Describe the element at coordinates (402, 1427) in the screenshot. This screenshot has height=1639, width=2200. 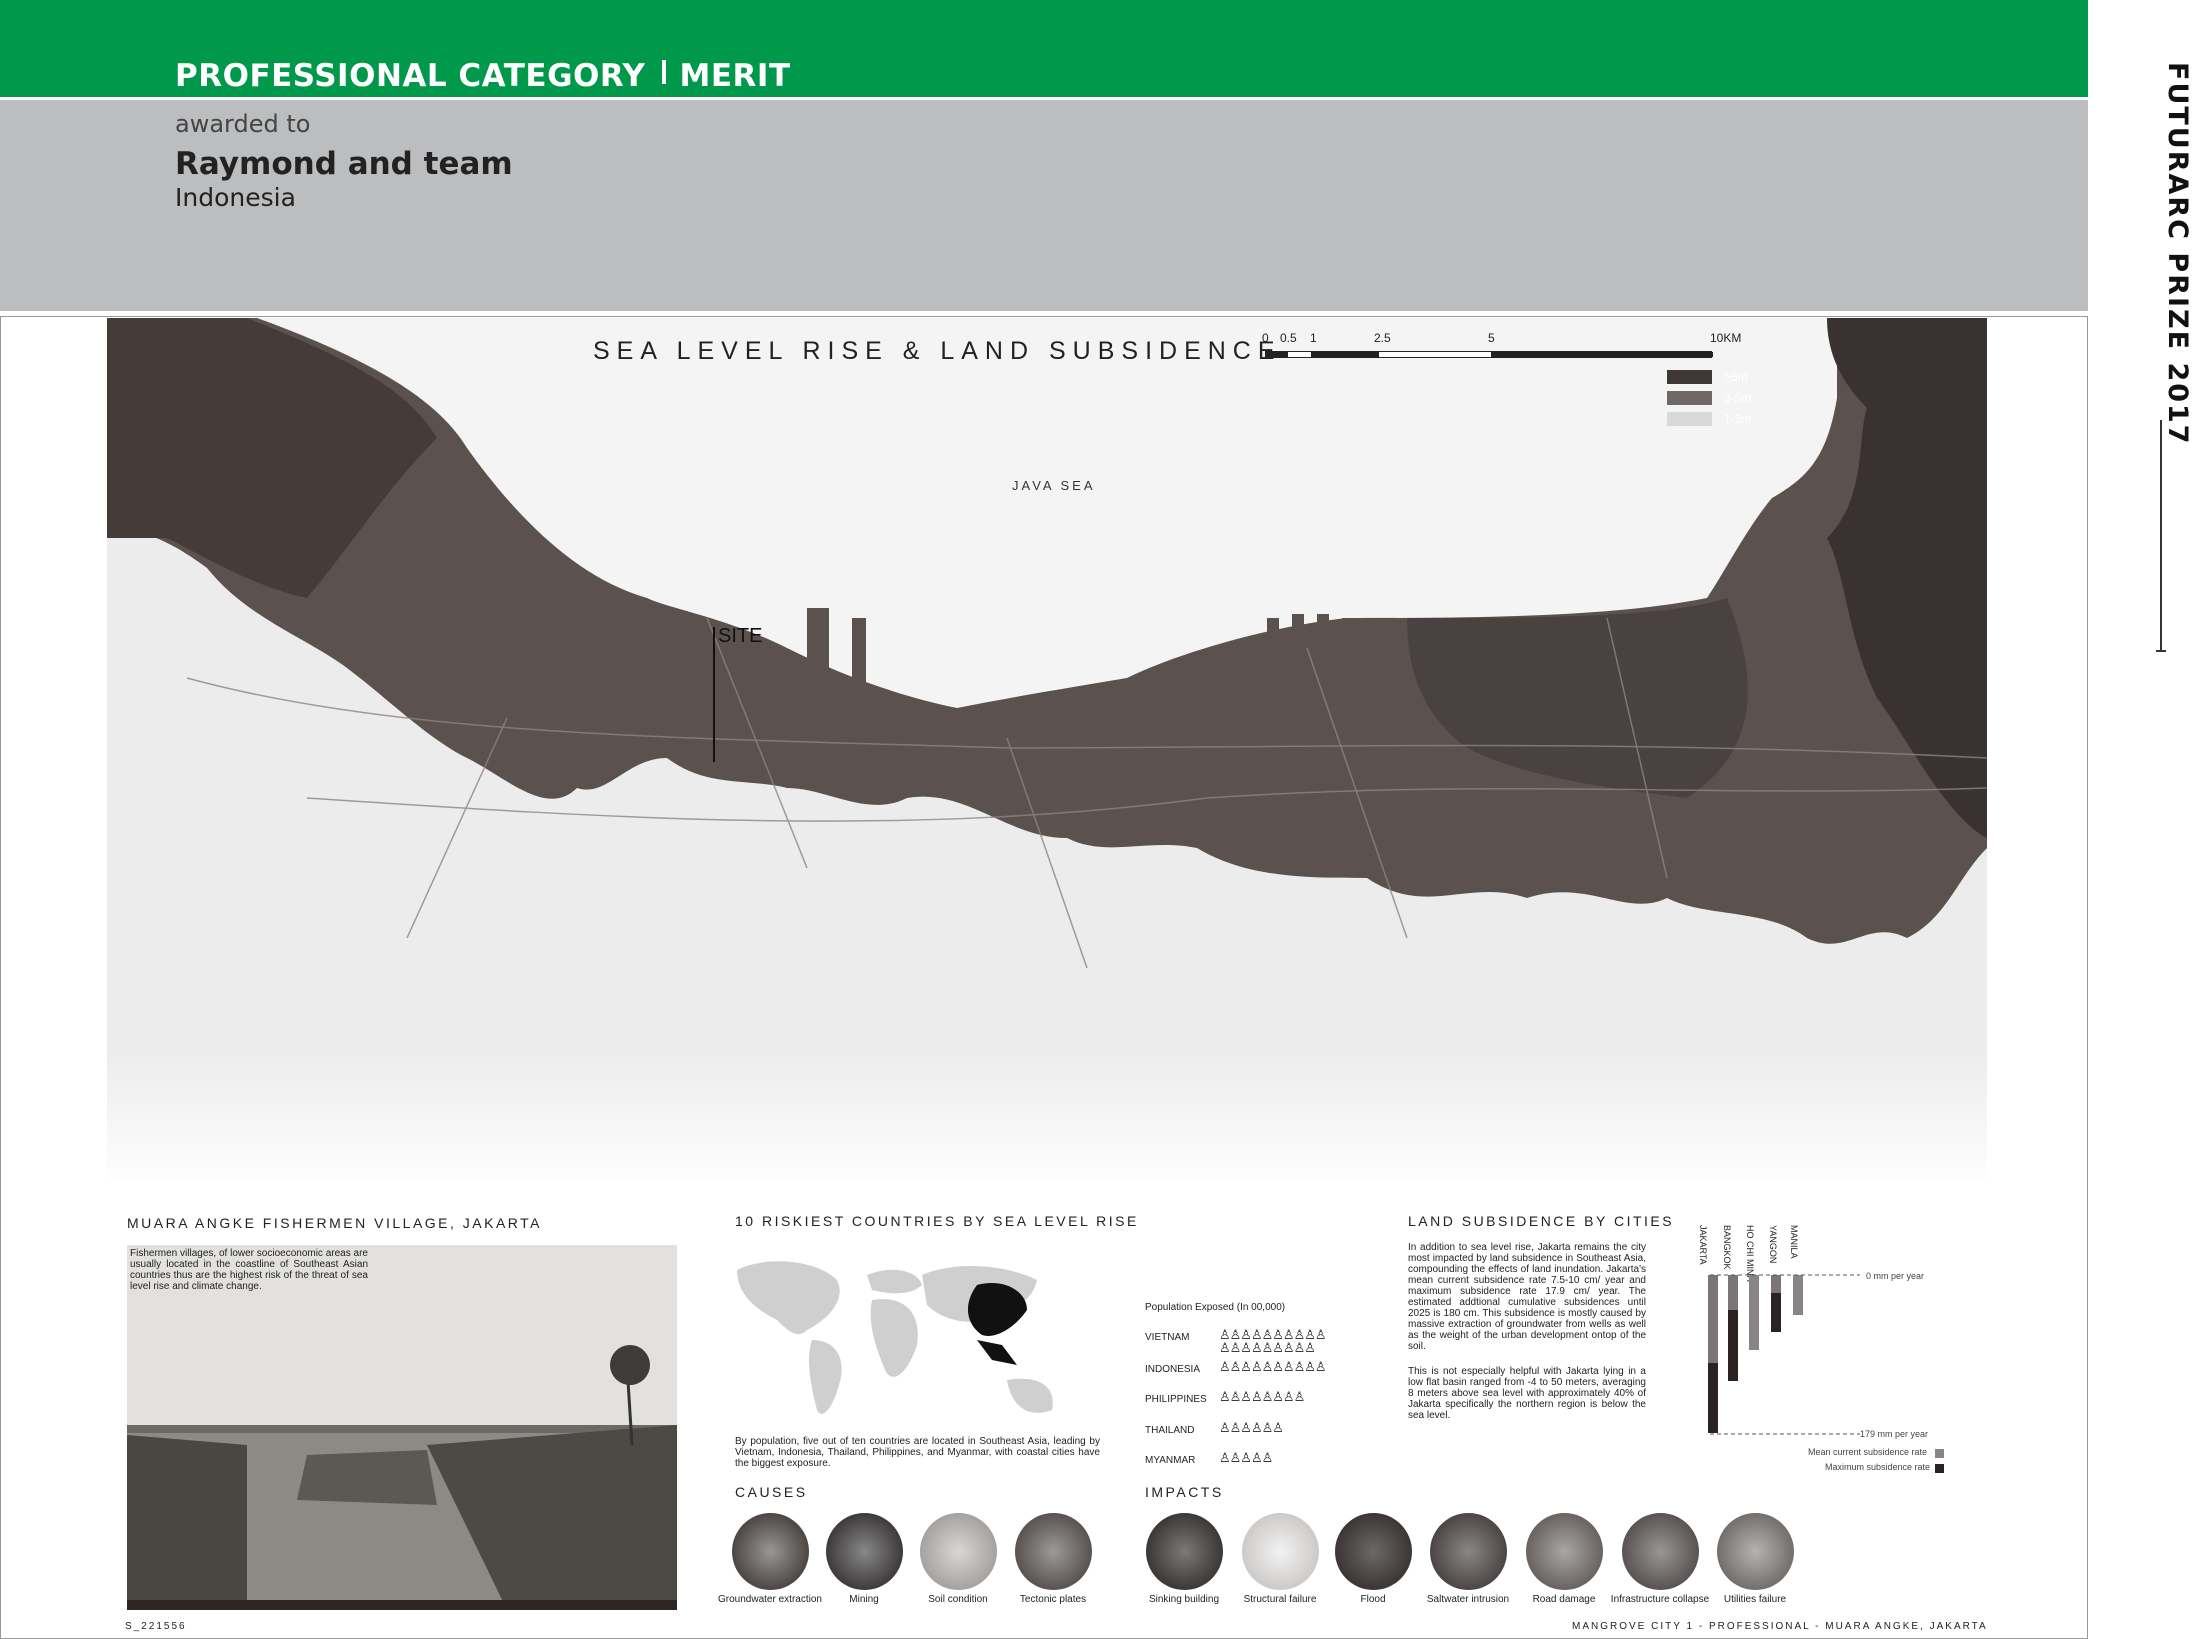
I see `fishermen-village-photo` at that location.